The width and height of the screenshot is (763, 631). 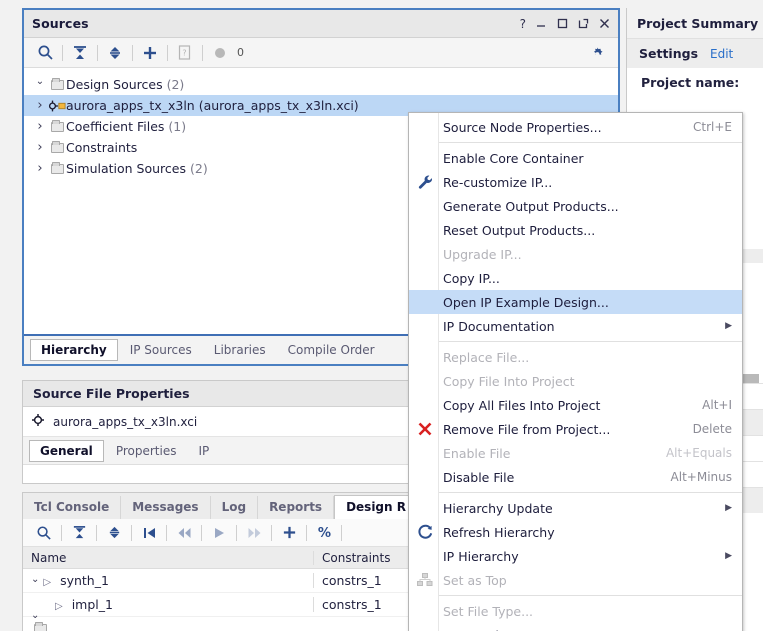 I want to click on menu-item-enable-file: Enable File Alt+Equals, so click(x=575, y=453).